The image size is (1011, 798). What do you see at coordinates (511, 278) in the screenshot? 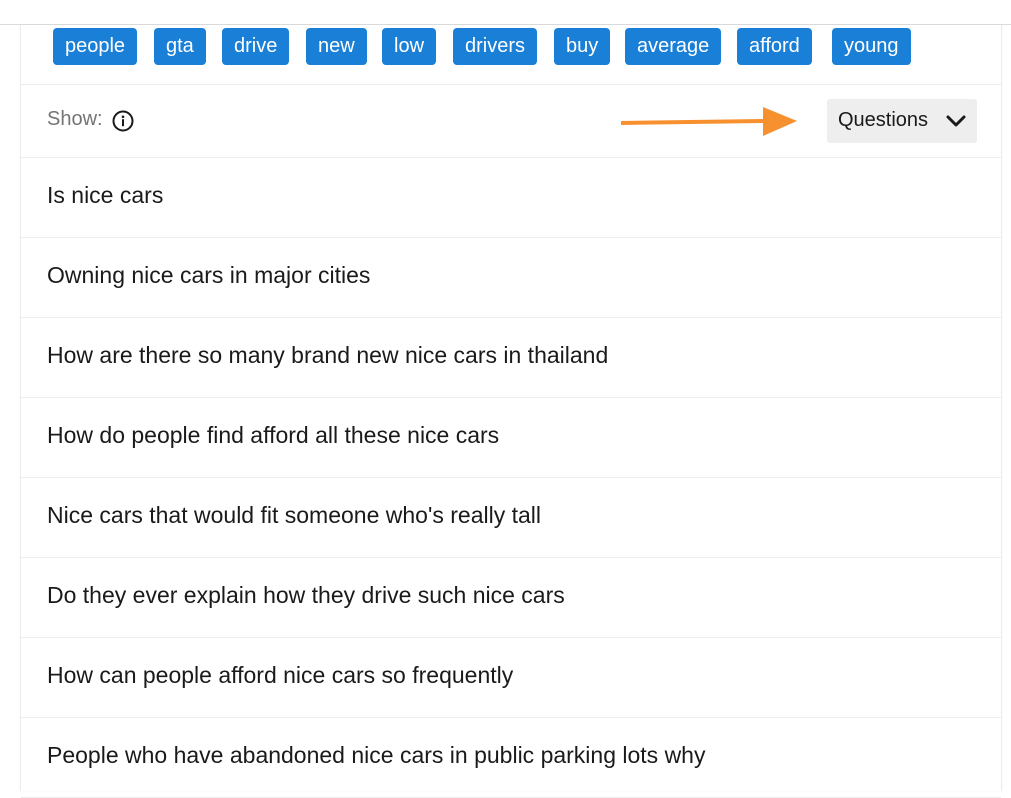
I see `list-item: Owning nice cars in major cities` at bounding box center [511, 278].